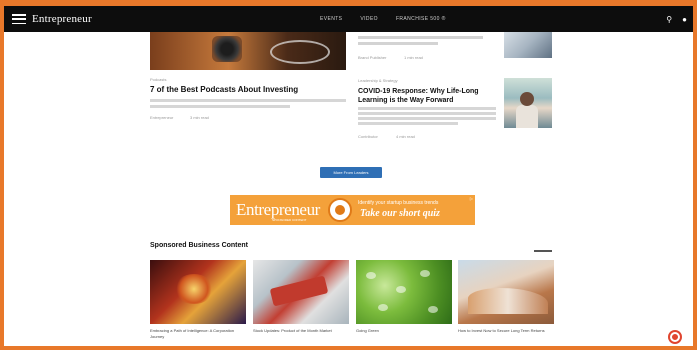 This screenshot has width=697, height=350. I want to click on primary-nav: EVENTS VIDEO FRANCHISE 500 ®, so click(383, 19).